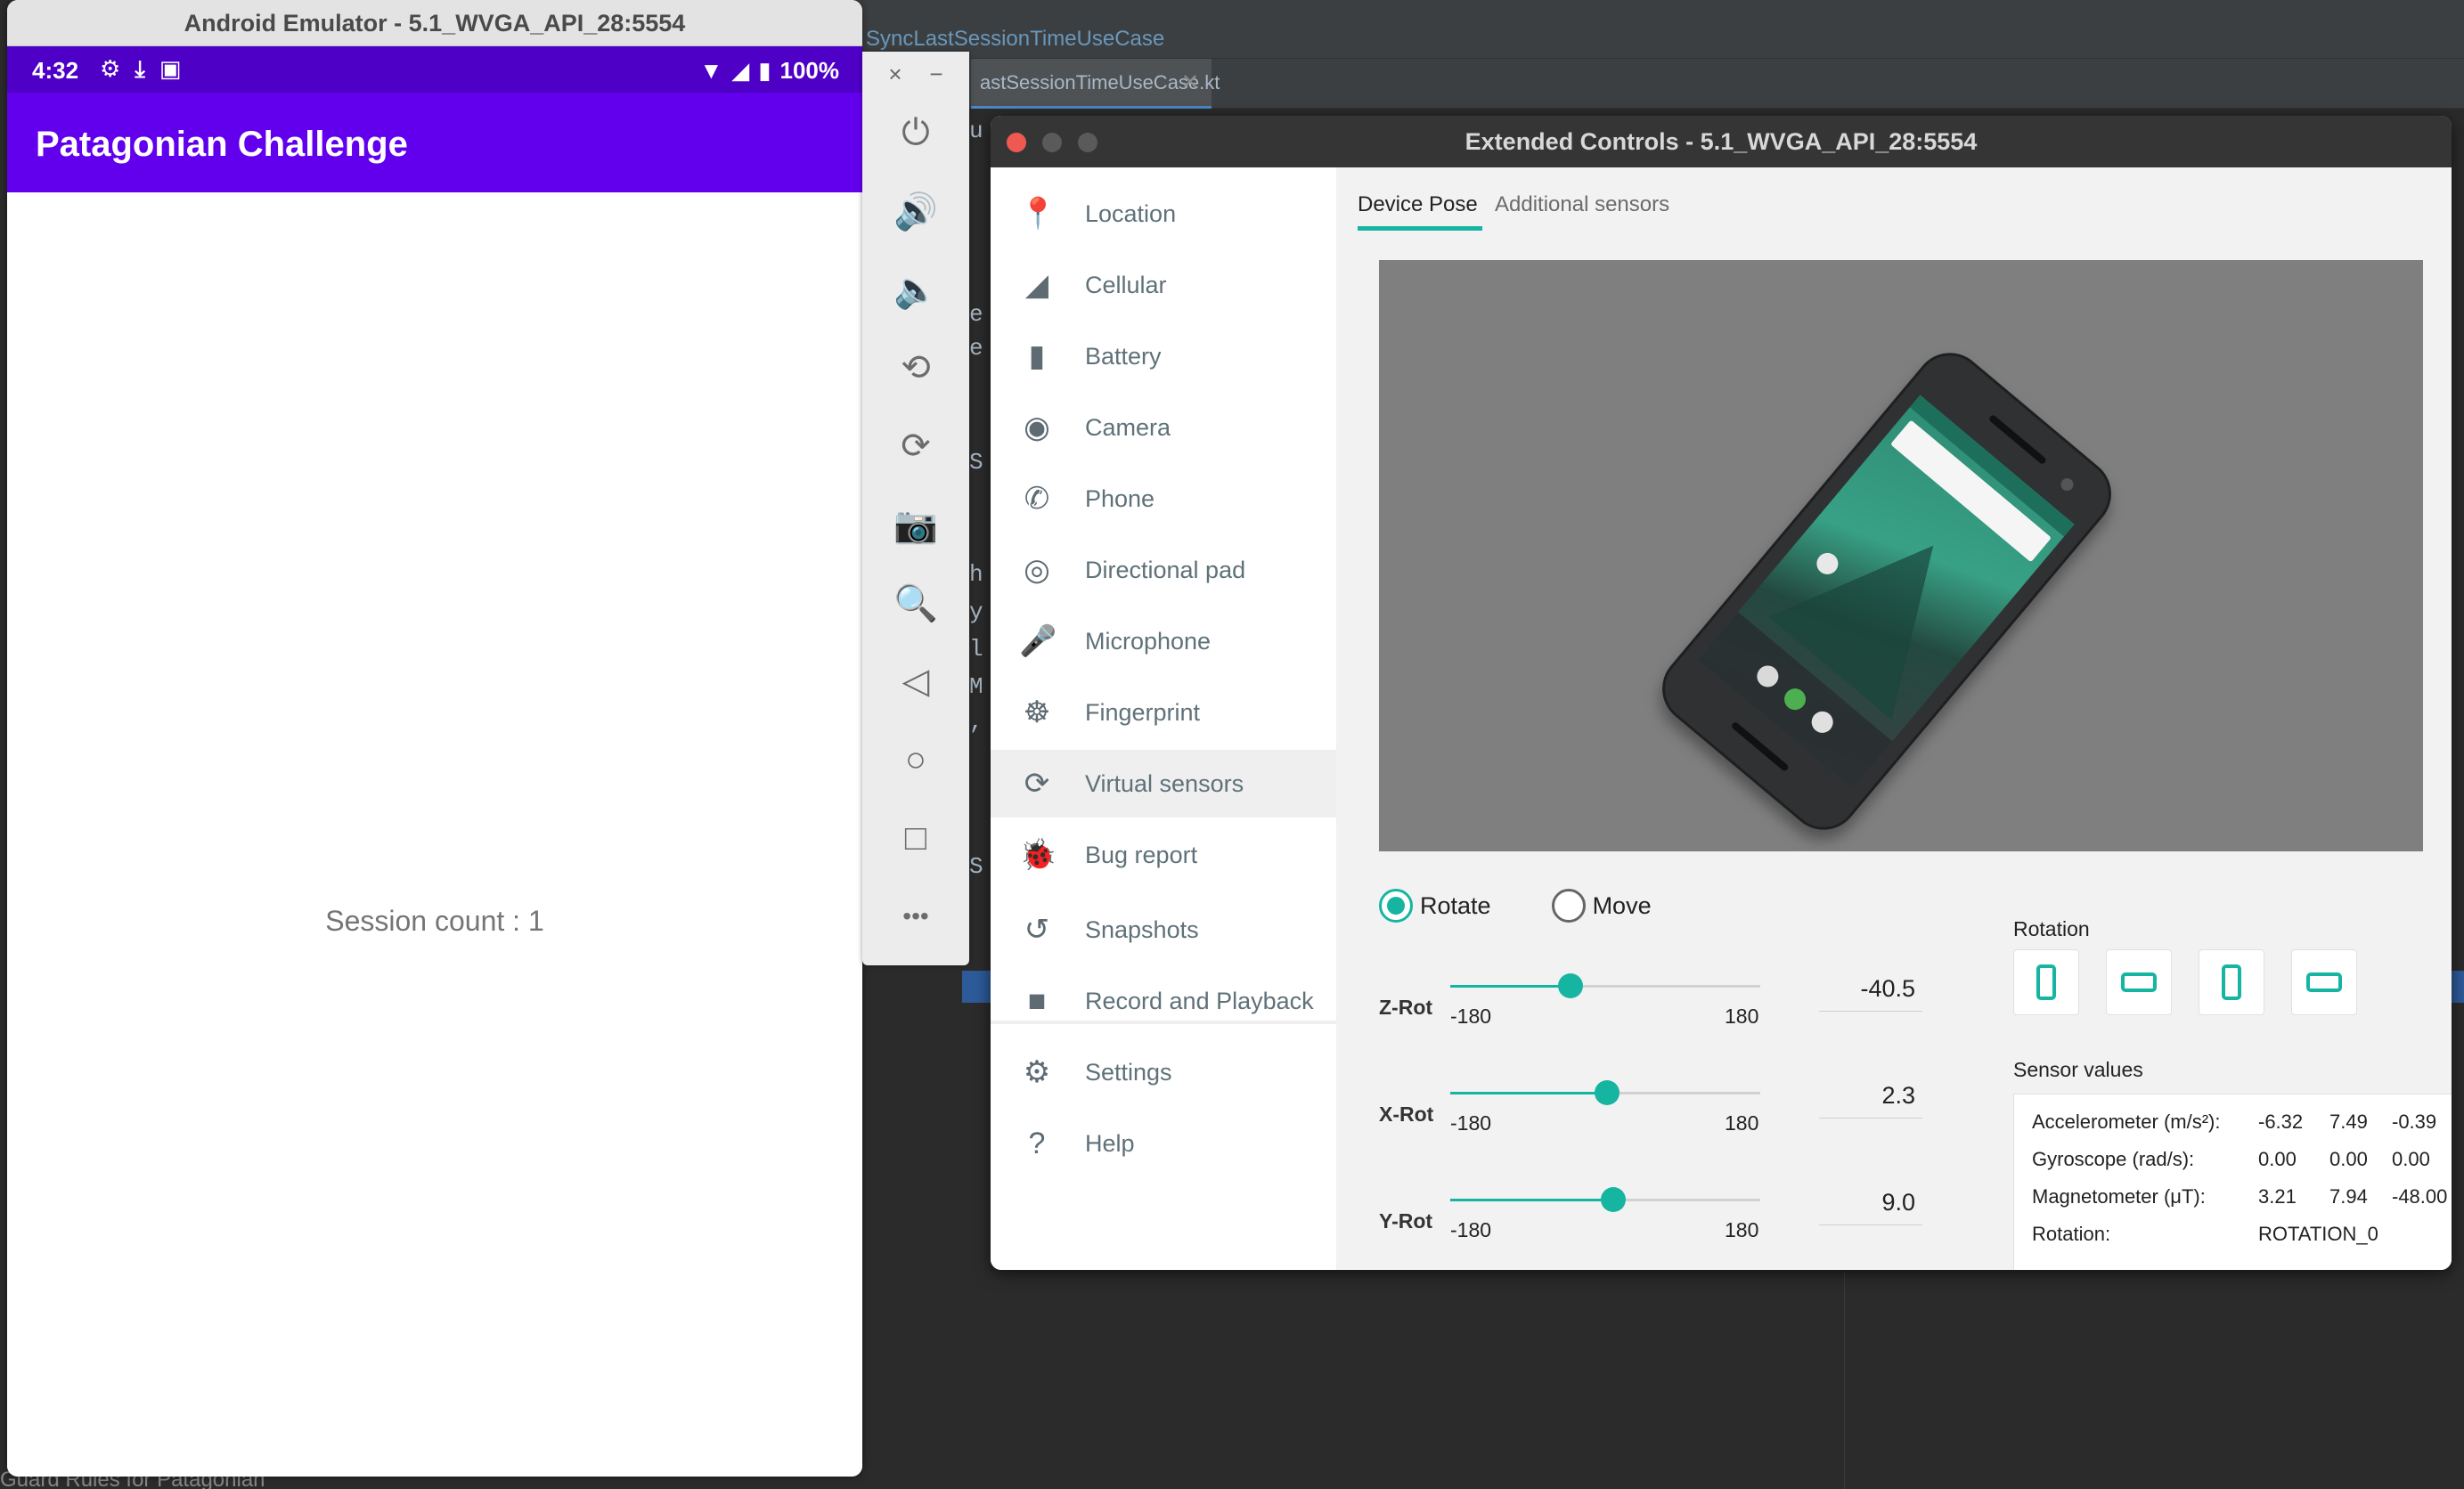 This screenshot has height=1489, width=2464. Describe the element at coordinates (1164, 855) in the screenshot. I see `nav-bug-report: 🐞 Bug report` at that location.